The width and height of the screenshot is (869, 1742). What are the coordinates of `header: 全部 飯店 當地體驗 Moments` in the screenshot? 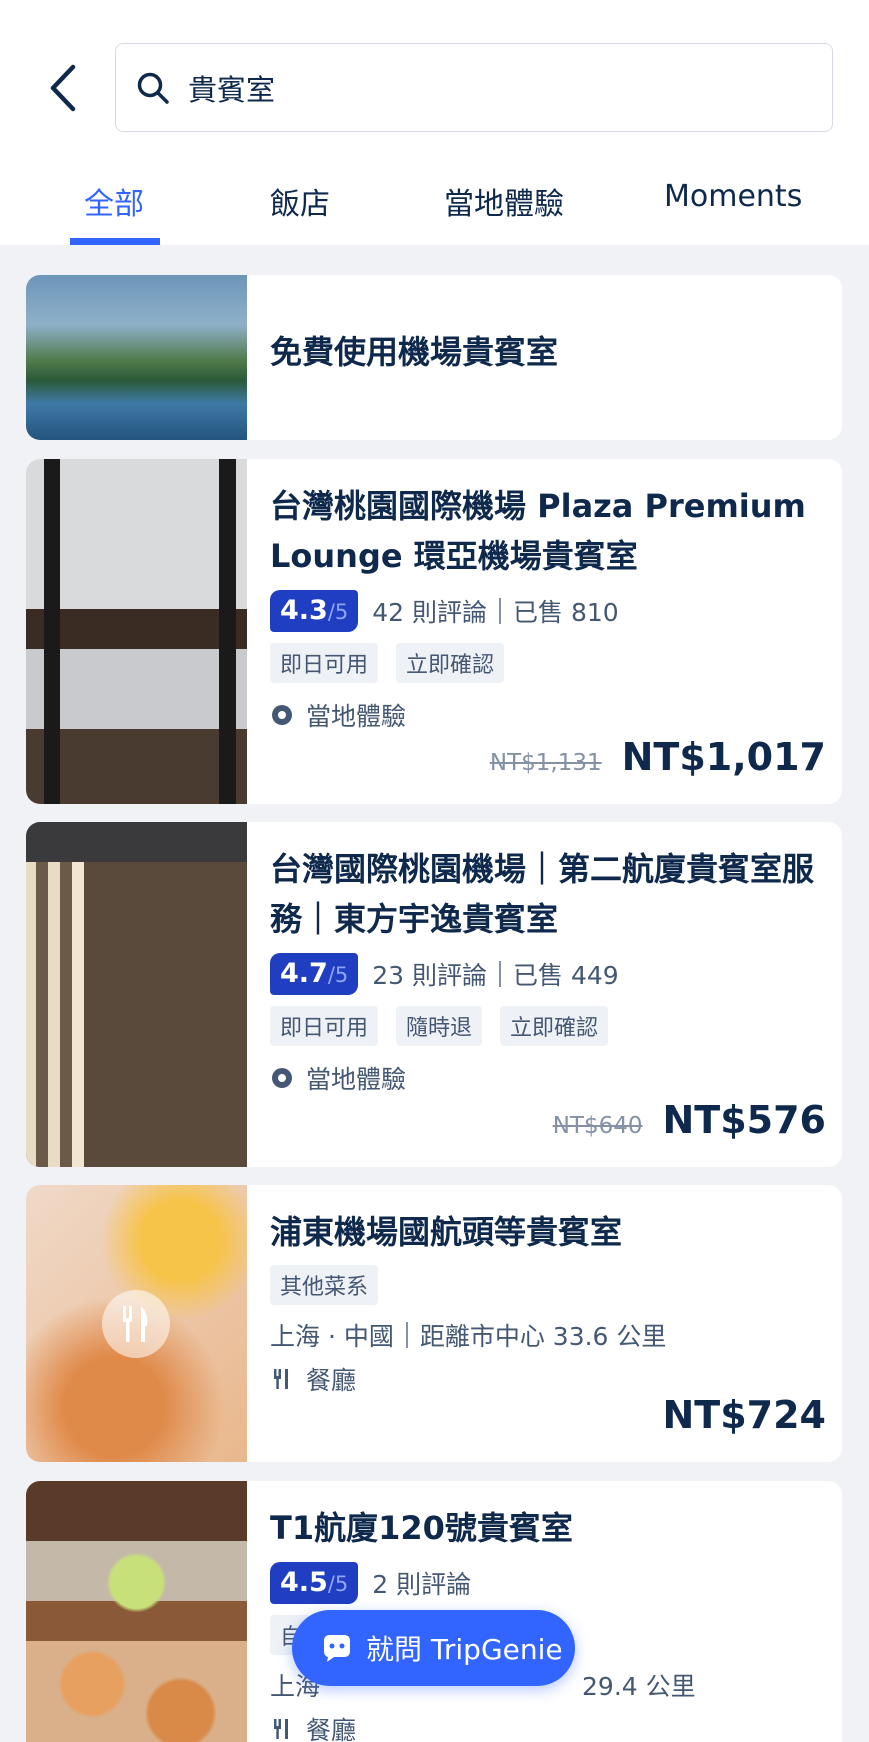 It's located at (434, 122).